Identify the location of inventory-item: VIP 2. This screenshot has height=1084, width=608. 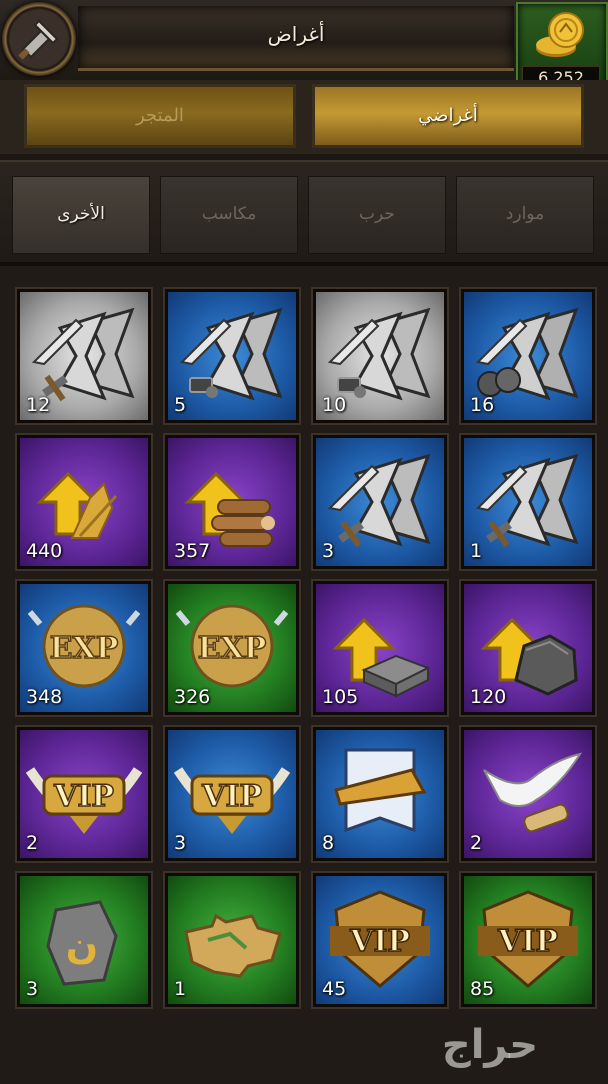
(84, 794).